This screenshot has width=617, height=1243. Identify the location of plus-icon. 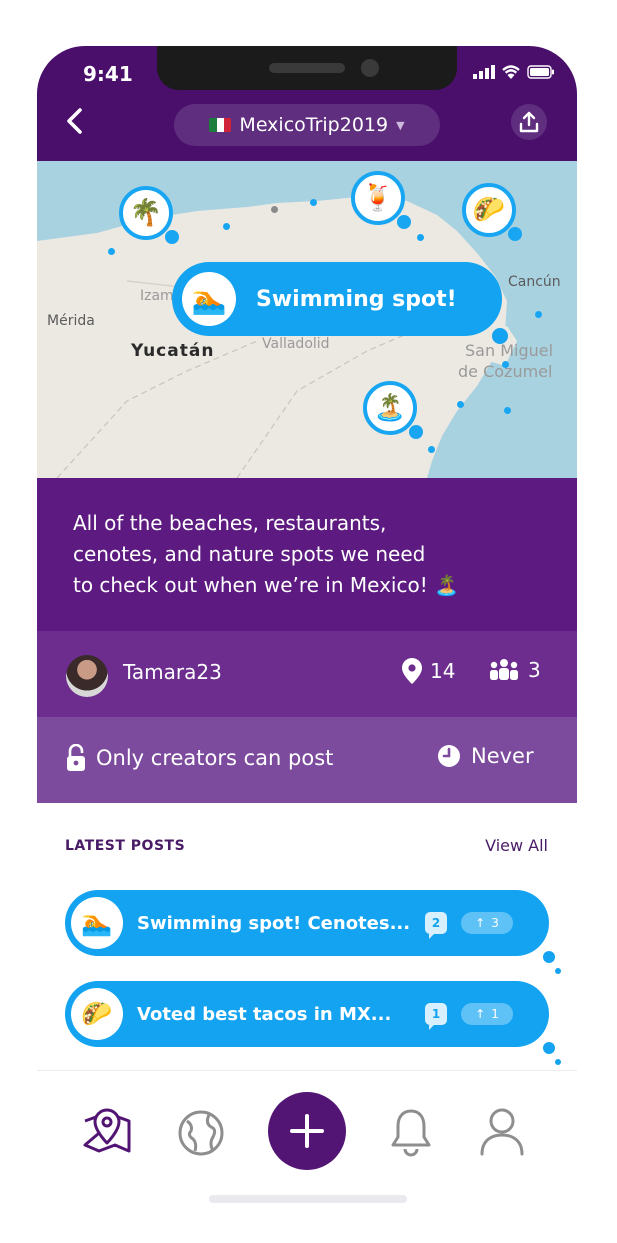
(307, 1131).